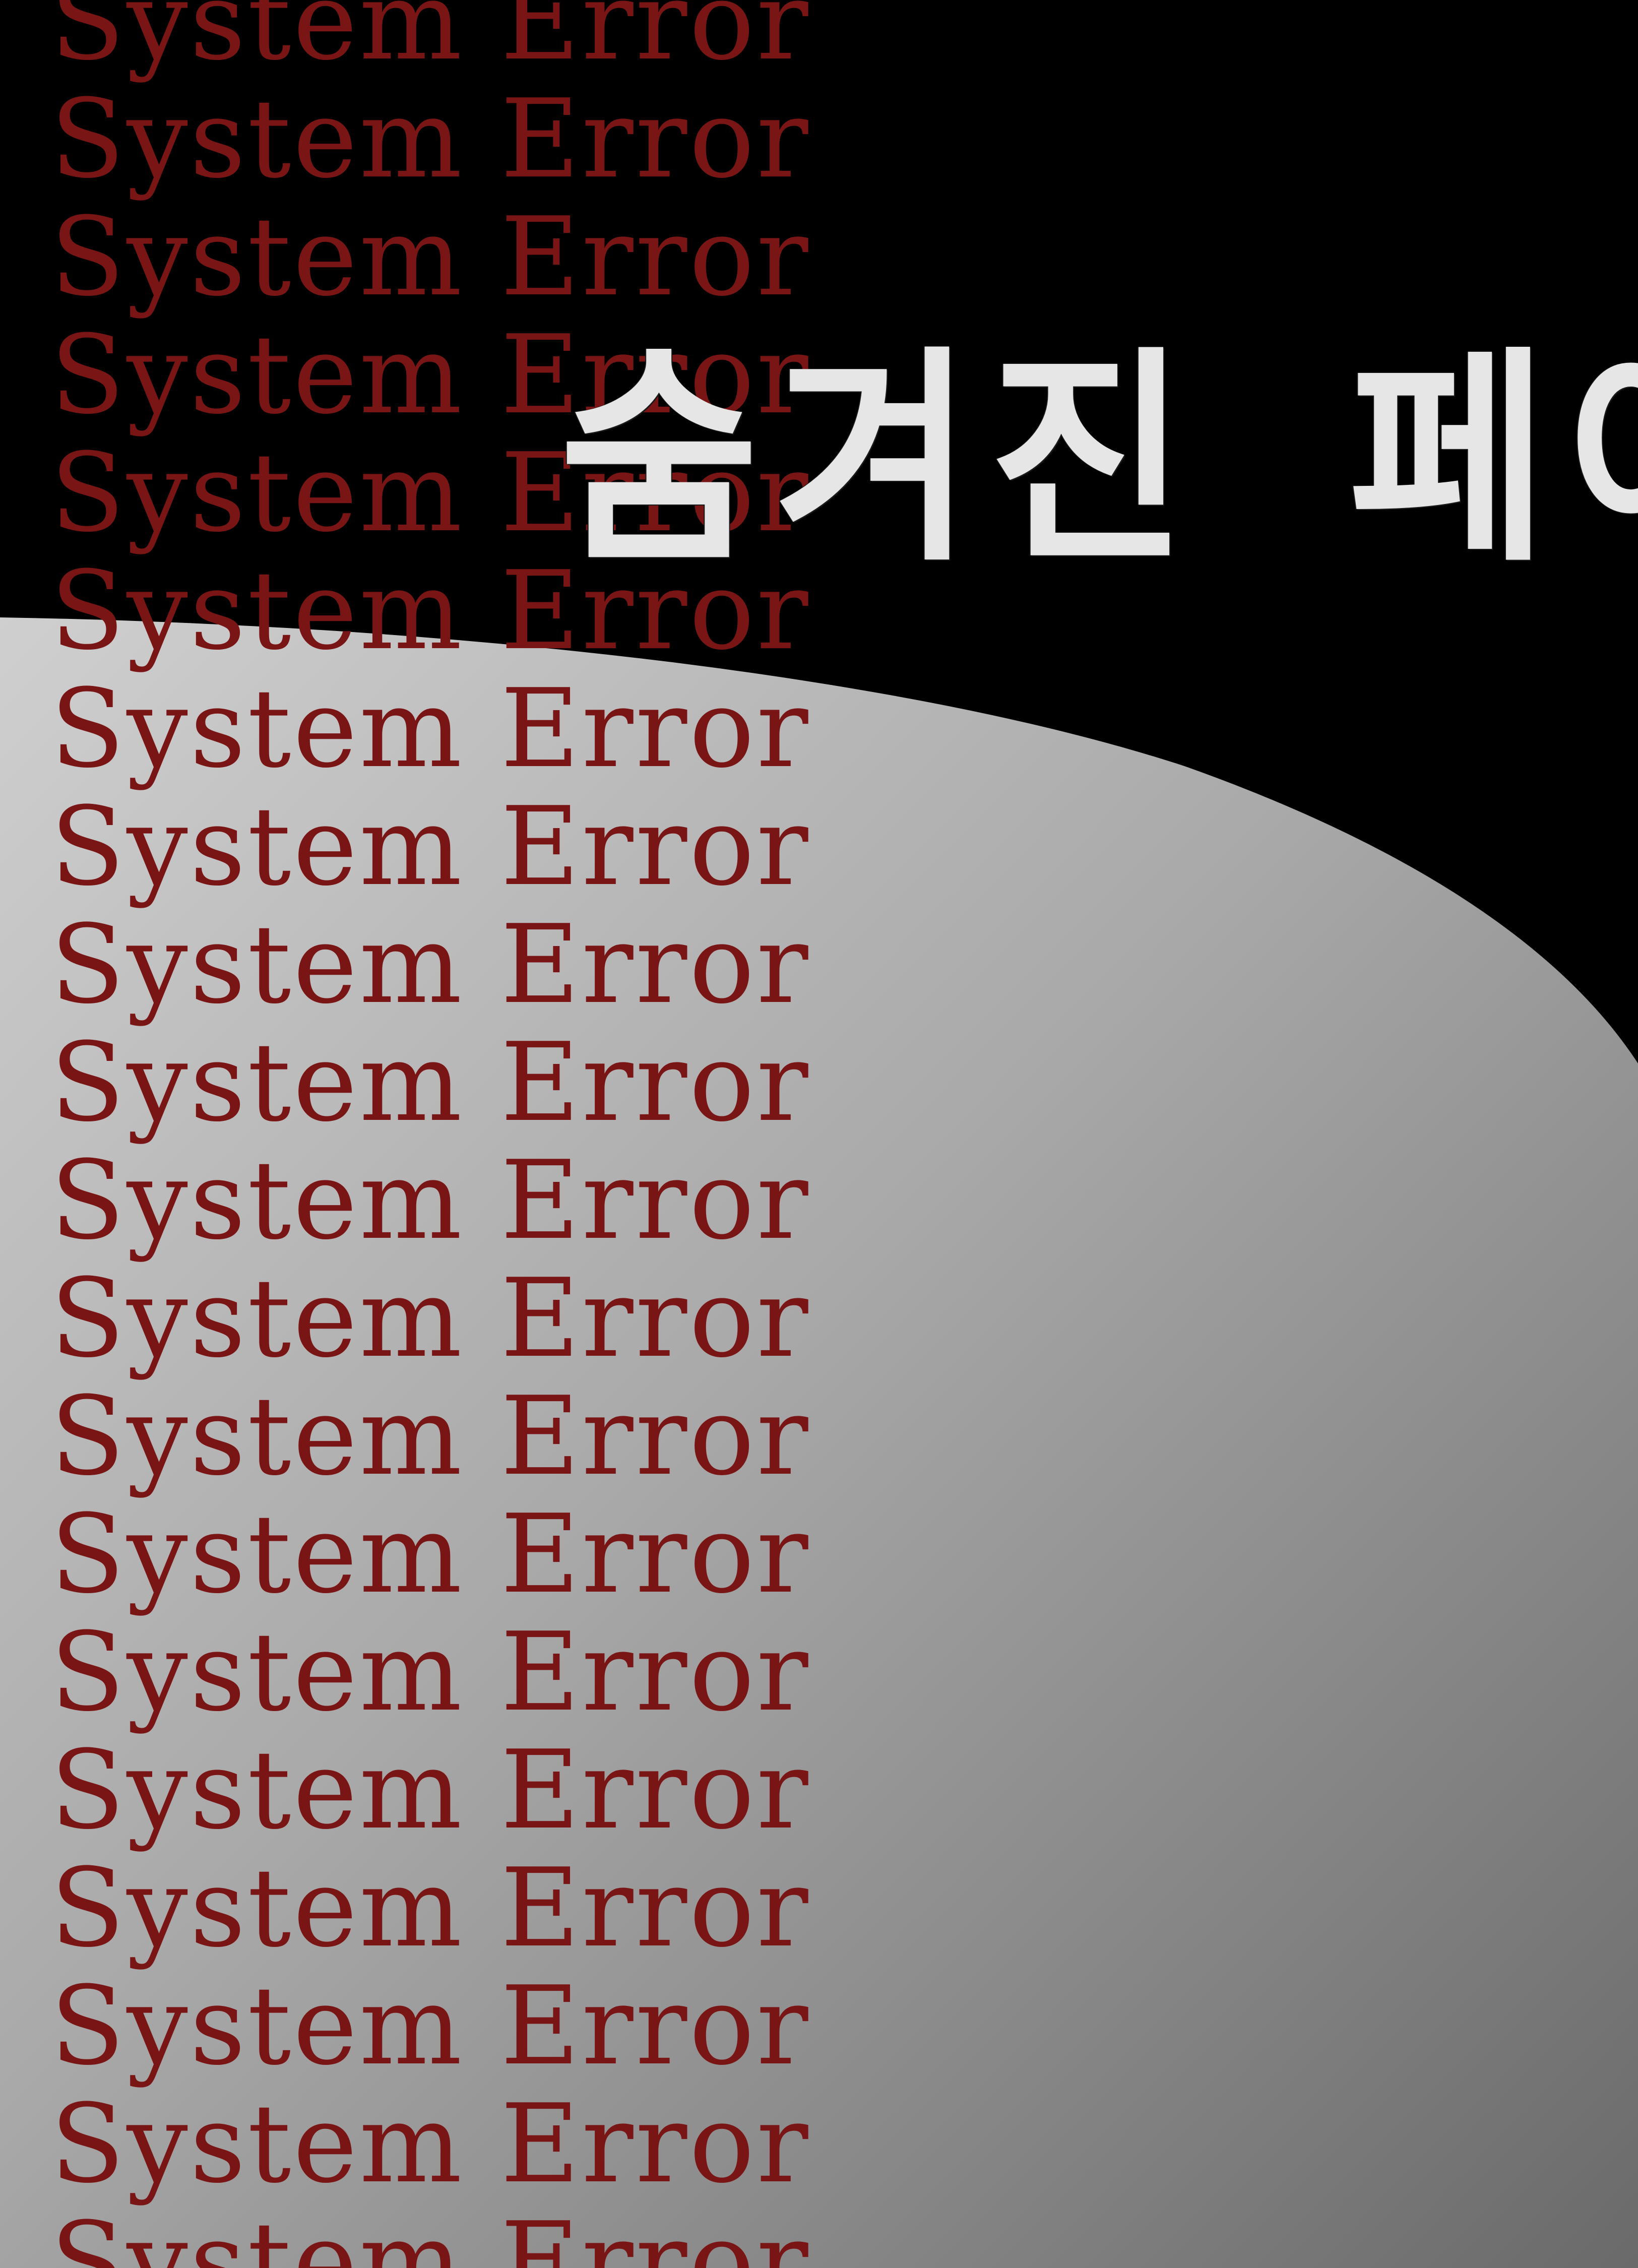 The width and height of the screenshot is (1638, 2268). I want to click on poster-title: 숨겨진 페이지, so click(1098, 461).